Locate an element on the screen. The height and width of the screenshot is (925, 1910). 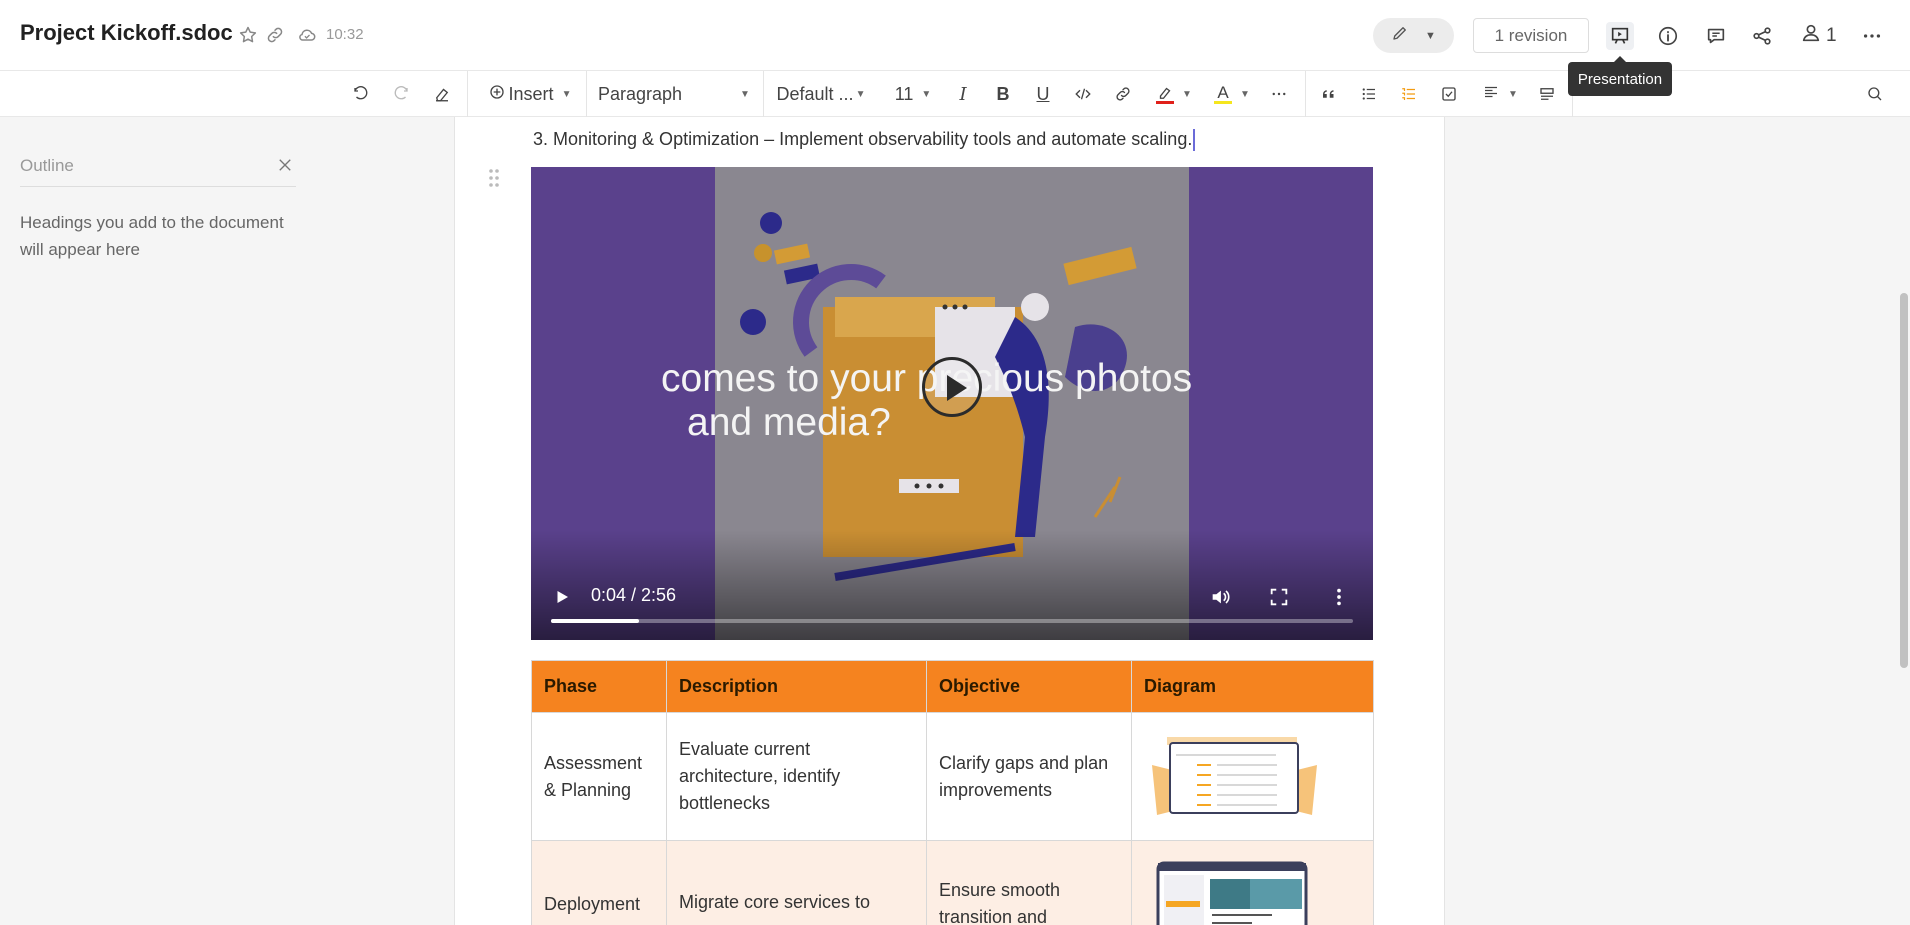
star-icon is located at coordinates (248, 35).